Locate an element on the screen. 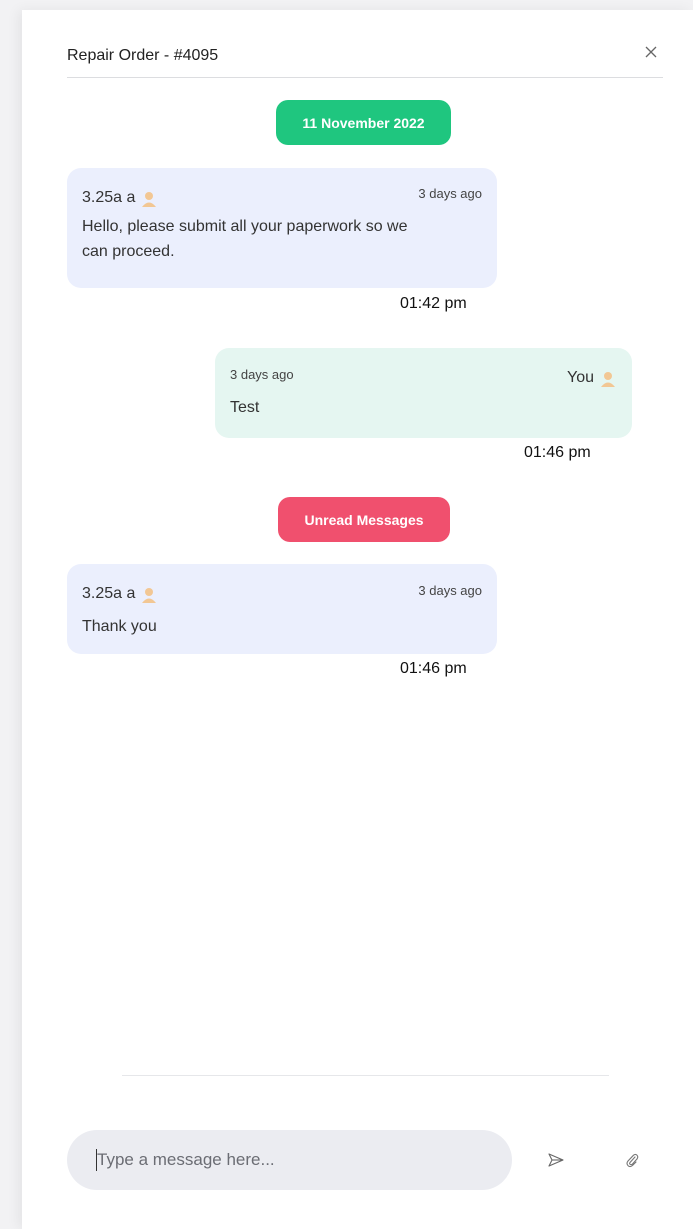  date-separator-label: 11 November 2022 is located at coordinates (363, 122).